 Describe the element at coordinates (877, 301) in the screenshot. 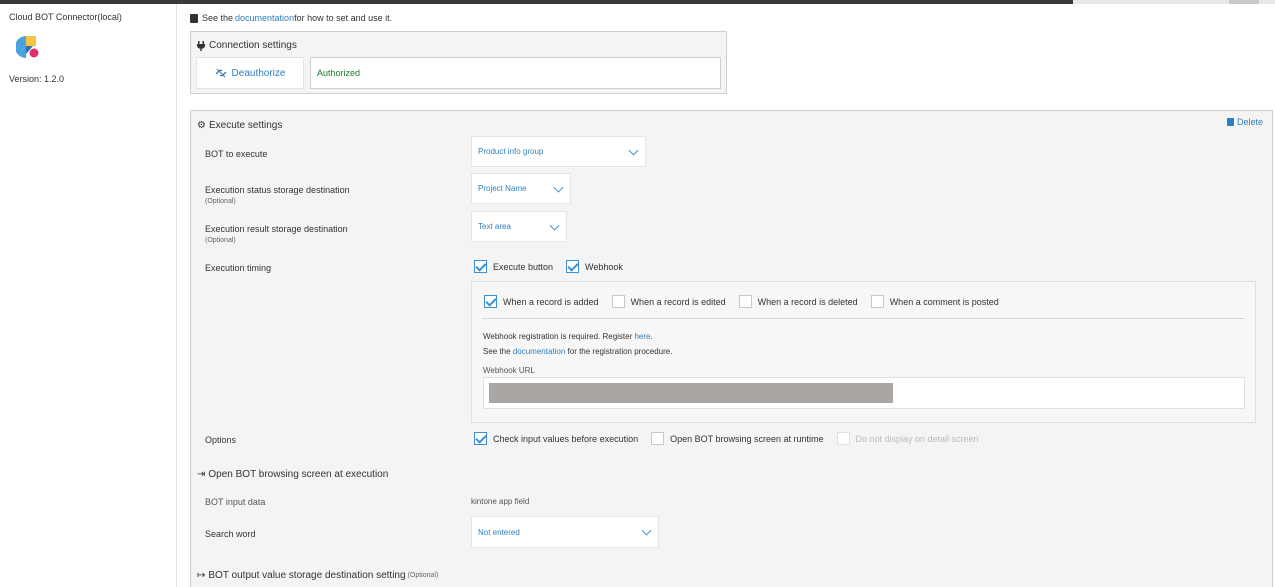

I see `comment-posted-checkbox` at that location.